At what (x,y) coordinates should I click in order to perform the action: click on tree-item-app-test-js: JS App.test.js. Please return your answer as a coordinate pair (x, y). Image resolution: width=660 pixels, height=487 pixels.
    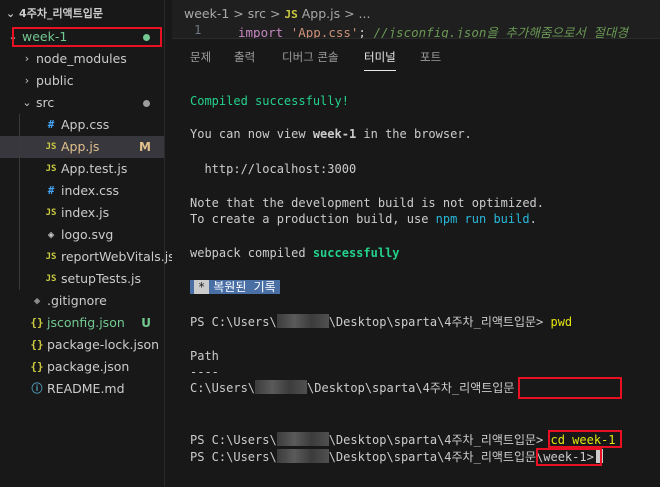
    Looking at the image, I should click on (82, 169).